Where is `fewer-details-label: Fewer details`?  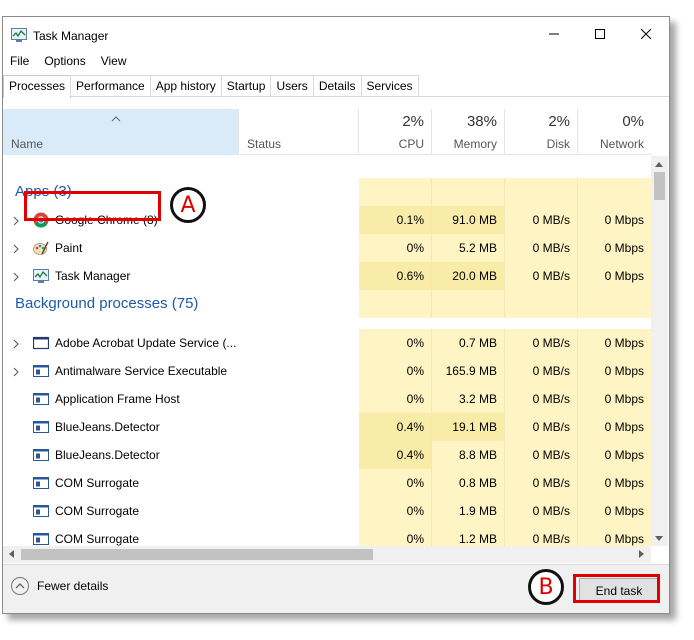
fewer-details-label: Fewer details is located at coordinates (73, 586).